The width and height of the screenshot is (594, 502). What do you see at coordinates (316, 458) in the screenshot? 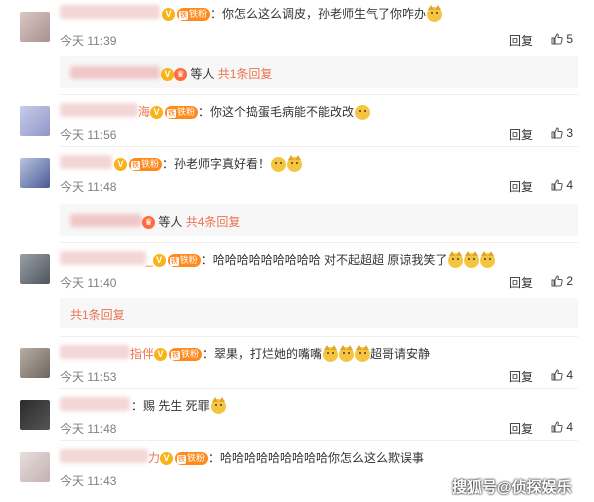
I see `comment-text: ：哈哈哈哈哈哈哈哈哈你怎么这么欺误事` at bounding box center [316, 458].